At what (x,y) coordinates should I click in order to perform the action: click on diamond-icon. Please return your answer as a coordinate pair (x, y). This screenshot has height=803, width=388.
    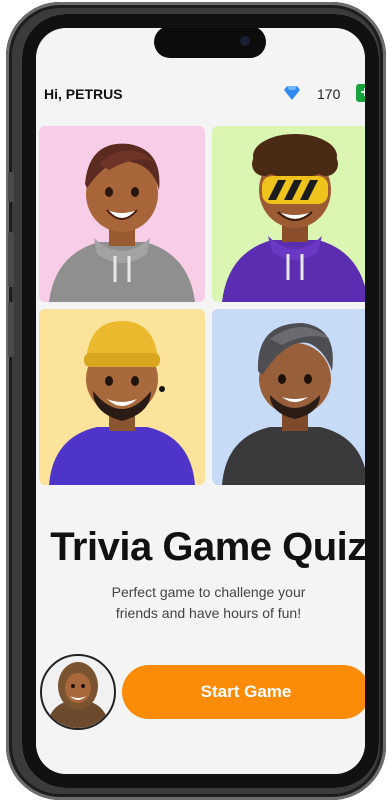
    Looking at the image, I should click on (292, 93).